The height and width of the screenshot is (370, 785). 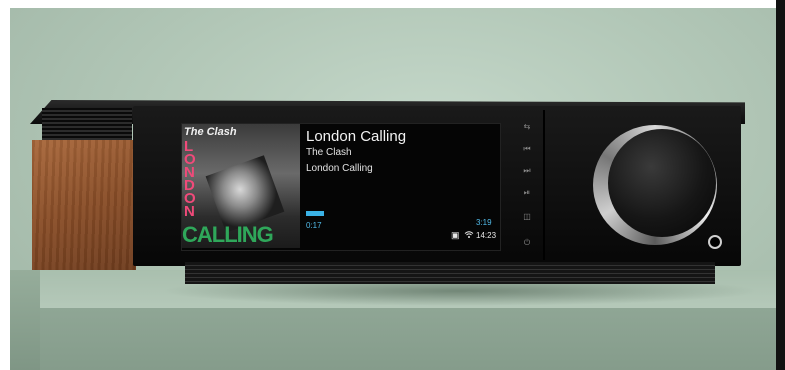 What do you see at coordinates (356, 136) in the screenshot?
I see `track-title: London Calling` at bounding box center [356, 136].